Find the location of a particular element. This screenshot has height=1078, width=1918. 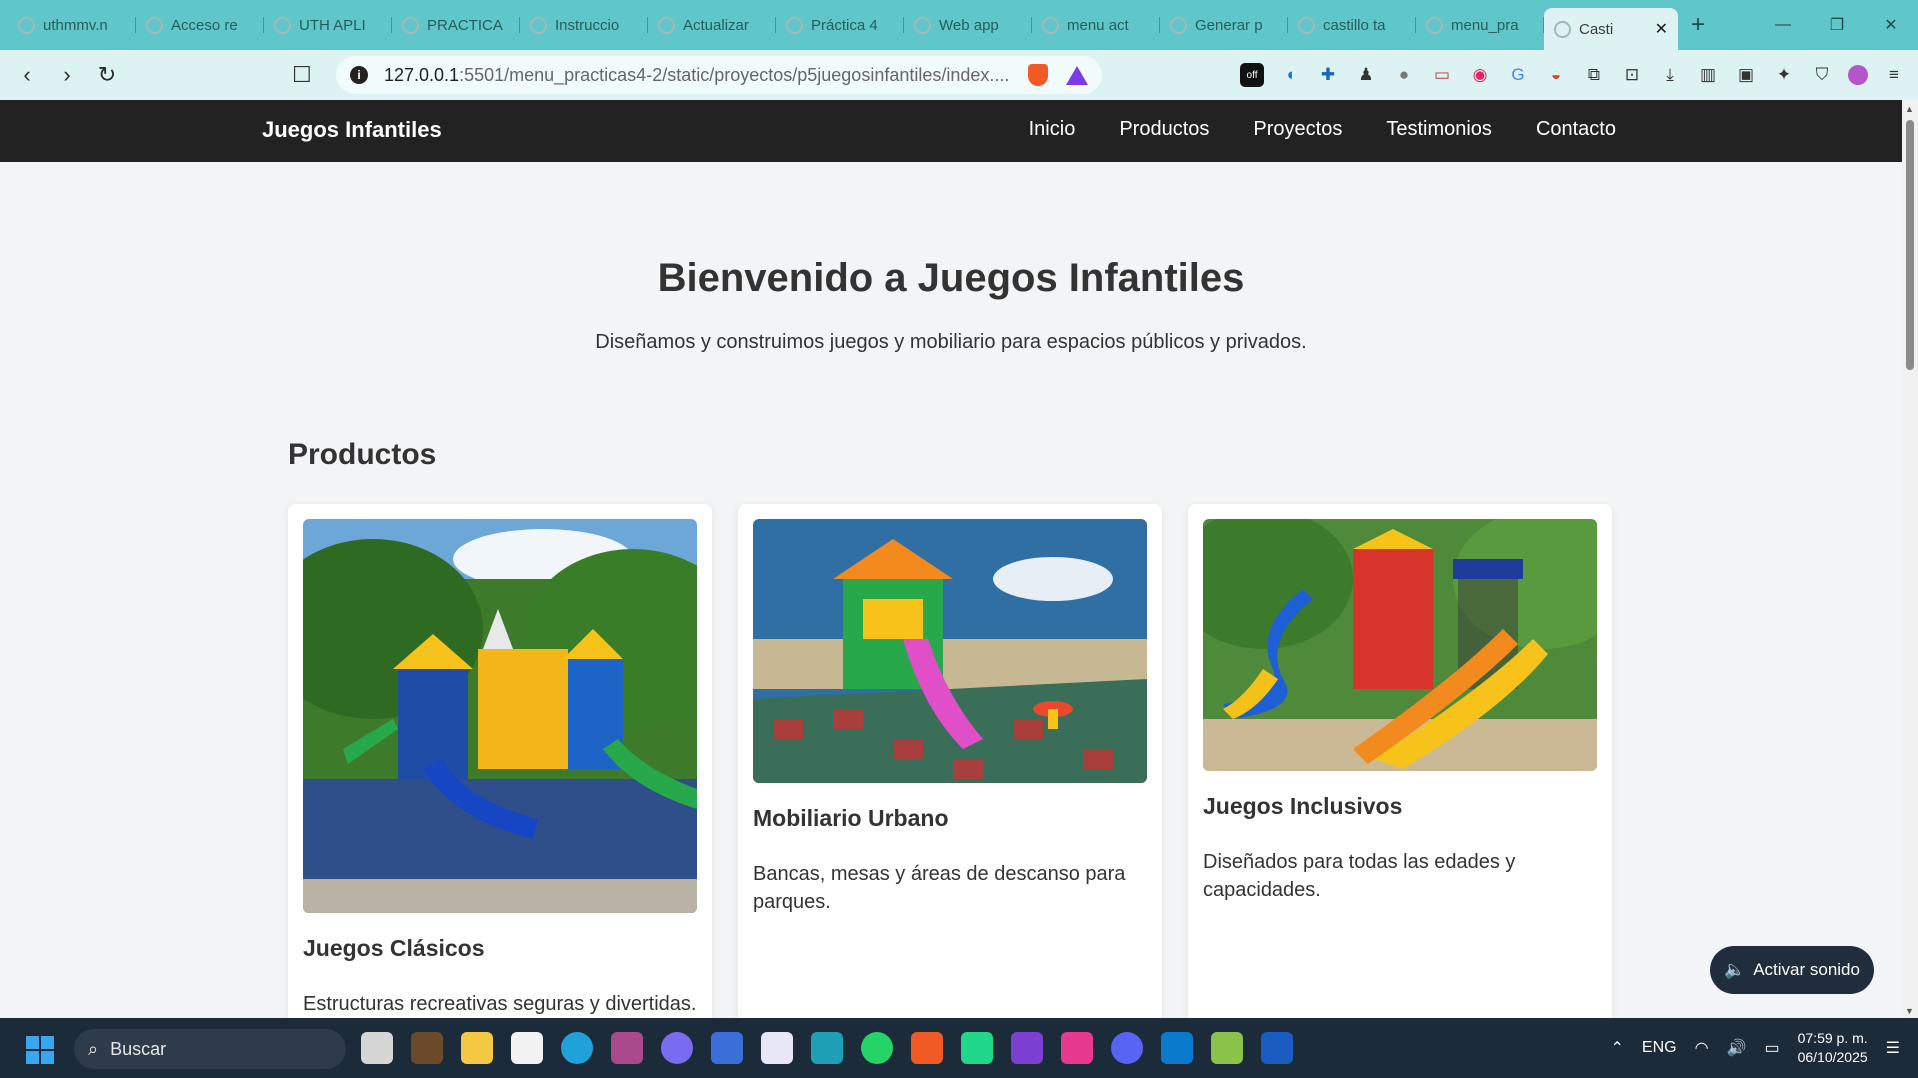

notepad-icon is located at coordinates (1227, 1048).